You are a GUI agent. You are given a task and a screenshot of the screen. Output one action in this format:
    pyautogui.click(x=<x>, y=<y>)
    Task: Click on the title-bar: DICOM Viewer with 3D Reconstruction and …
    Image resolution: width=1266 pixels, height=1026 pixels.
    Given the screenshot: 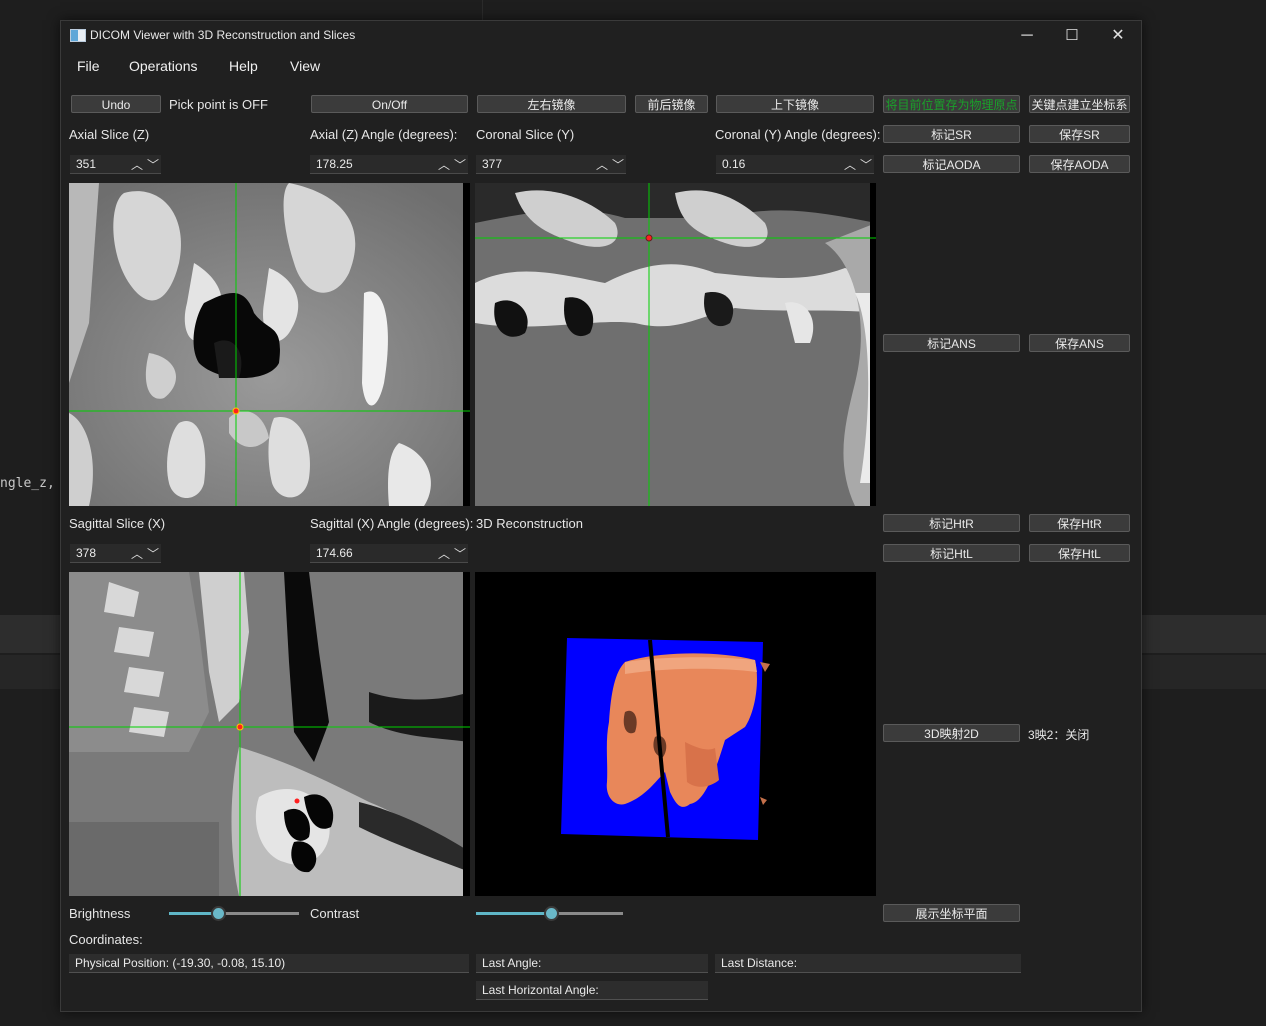 What is the action you would take?
    pyautogui.click(x=601, y=36)
    